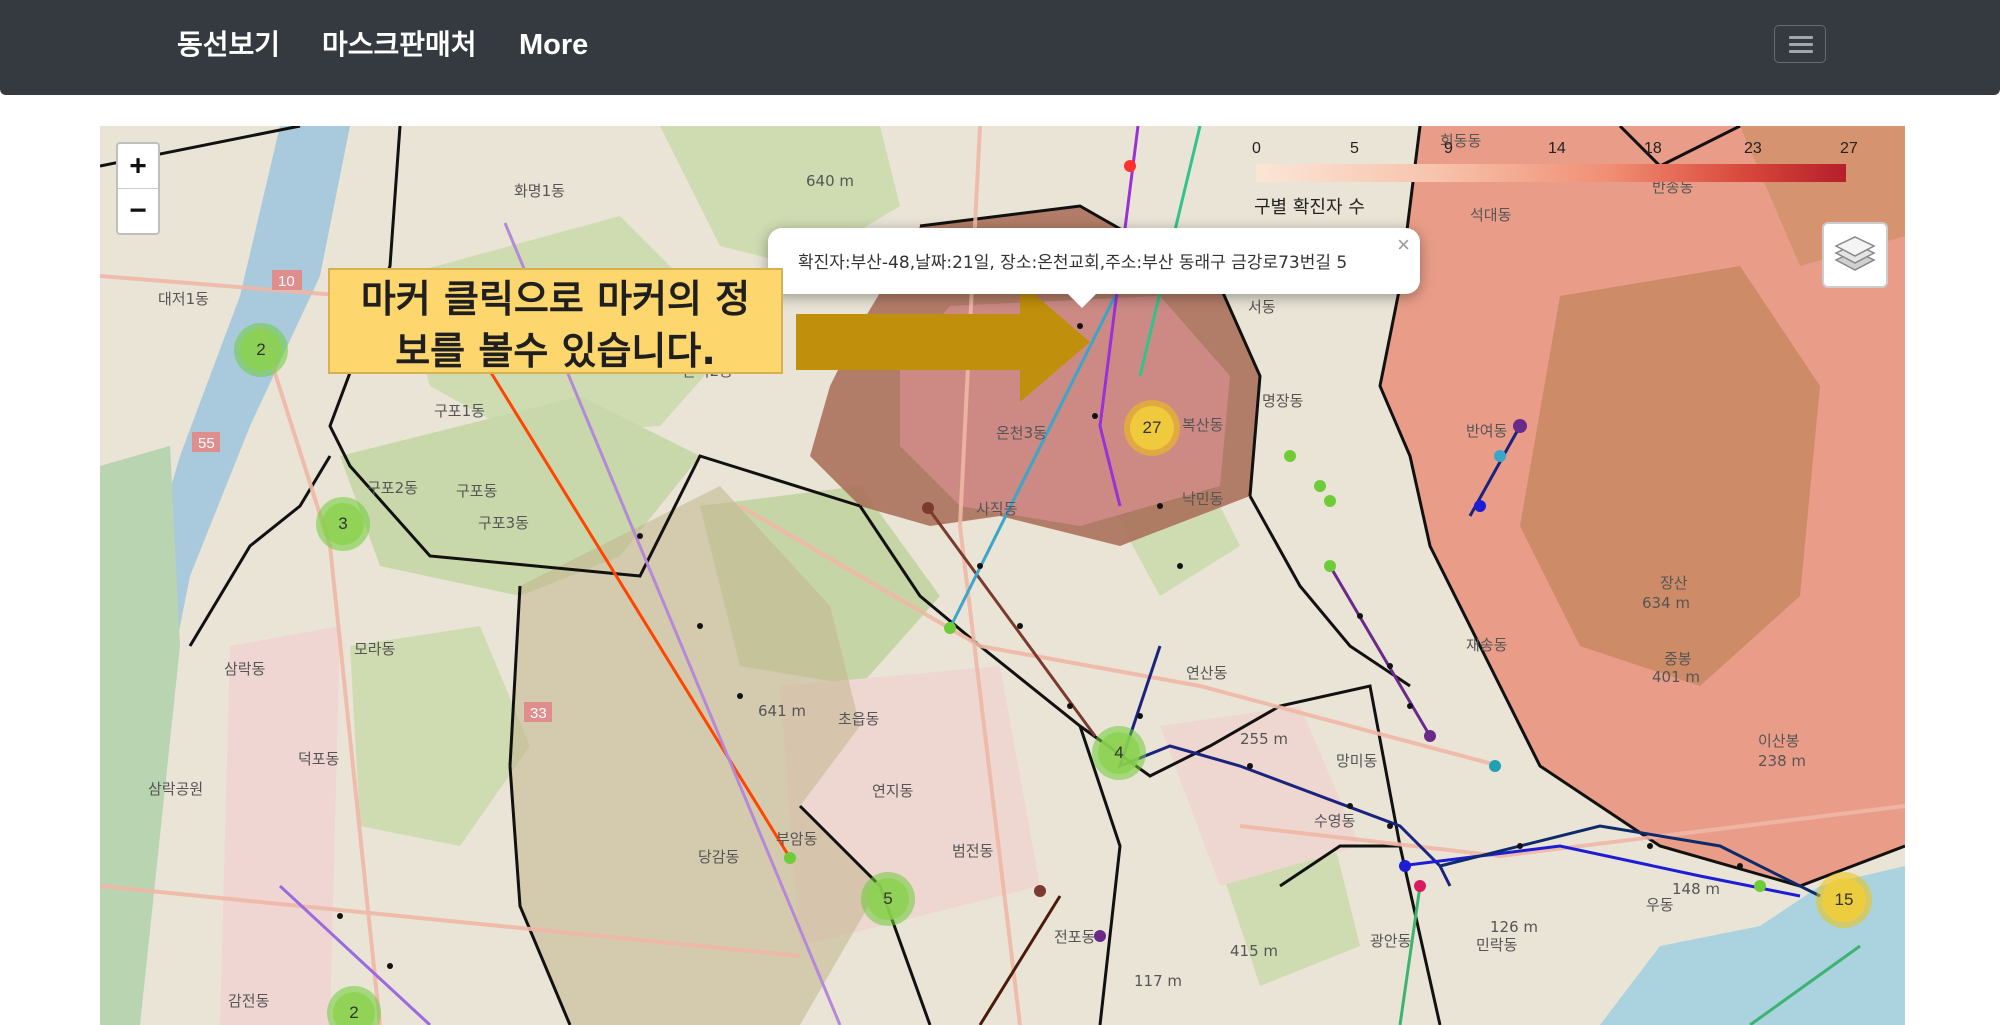 The height and width of the screenshot is (1025, 2000). Describe the element at coordinates (1844, 900) in the screenshot. I see `cluster-marker: 15` at that location.